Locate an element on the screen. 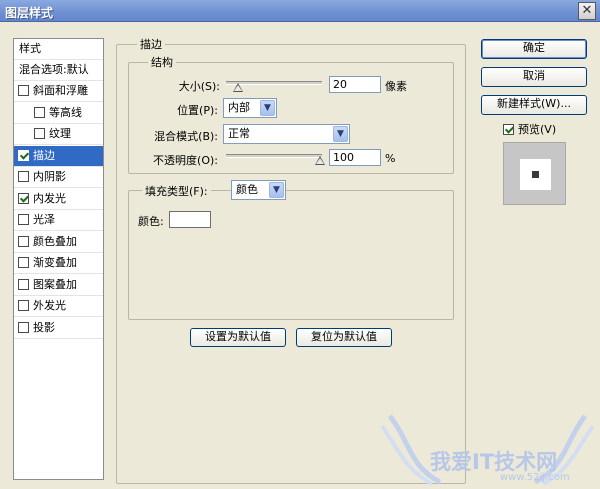 The width and height of the screenshot is (600, 489). preview-square is located at coordinates (535, 174).